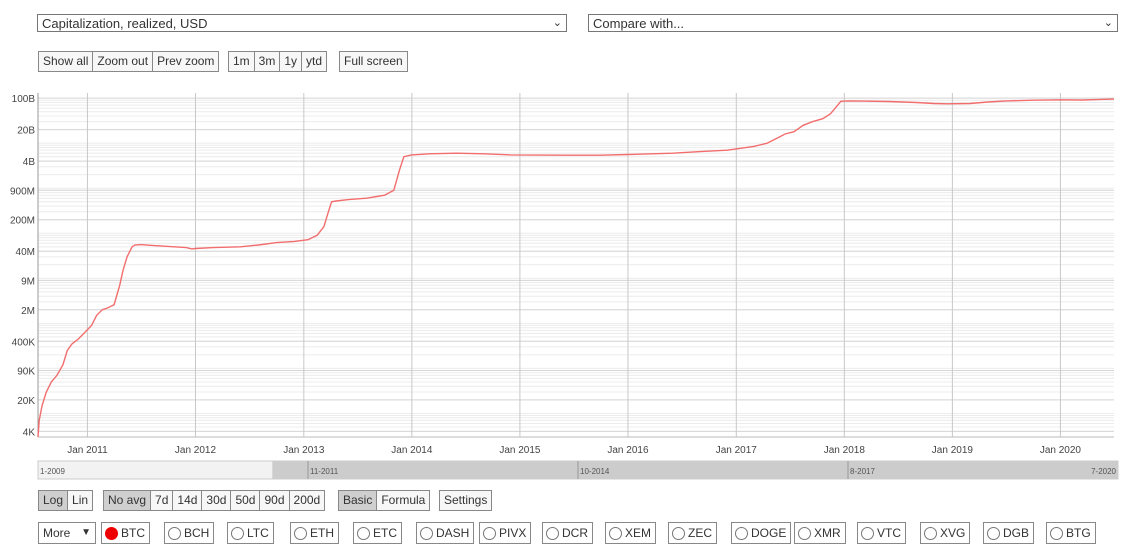 The width and height of the screenshot is (1126, 550). I want to click on chevron-down-icon: ▼, so click(86, 532).